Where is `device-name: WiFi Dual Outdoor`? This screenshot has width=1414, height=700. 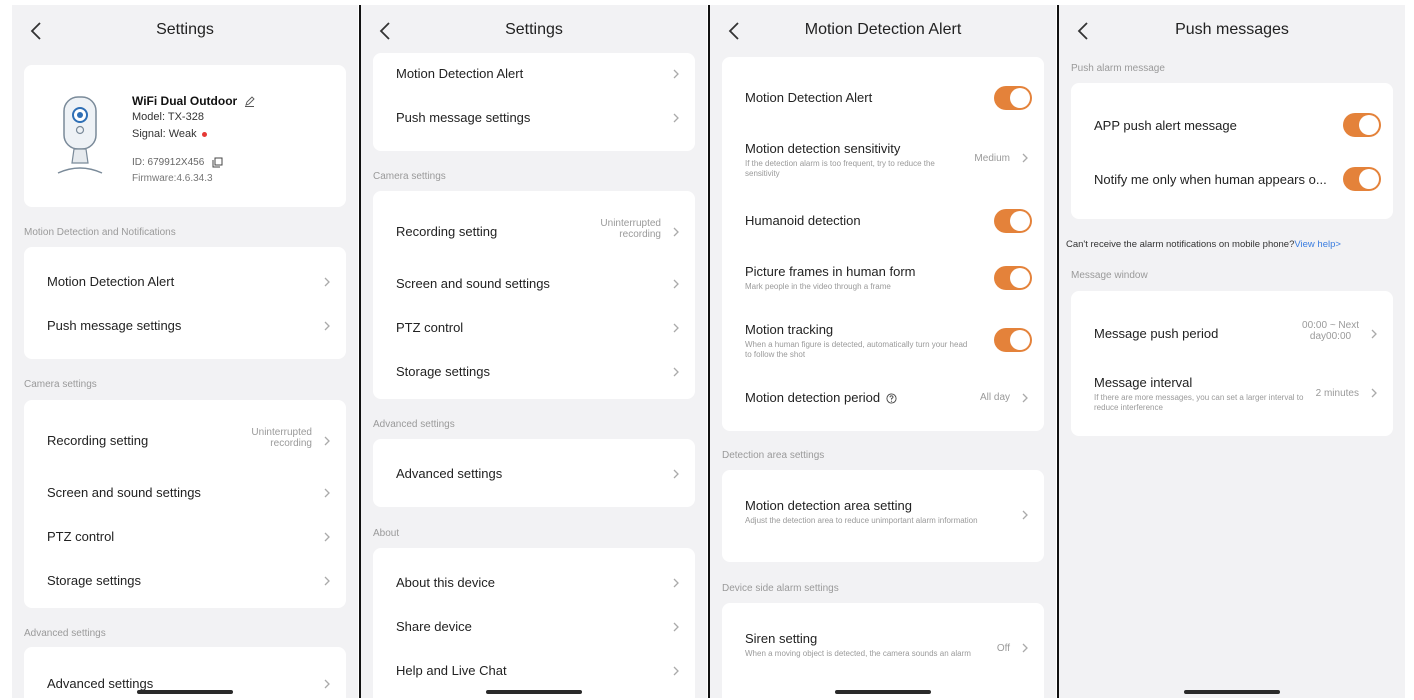
device-name: WiFi Dual Outdoor is located at coordinates (193, 101).